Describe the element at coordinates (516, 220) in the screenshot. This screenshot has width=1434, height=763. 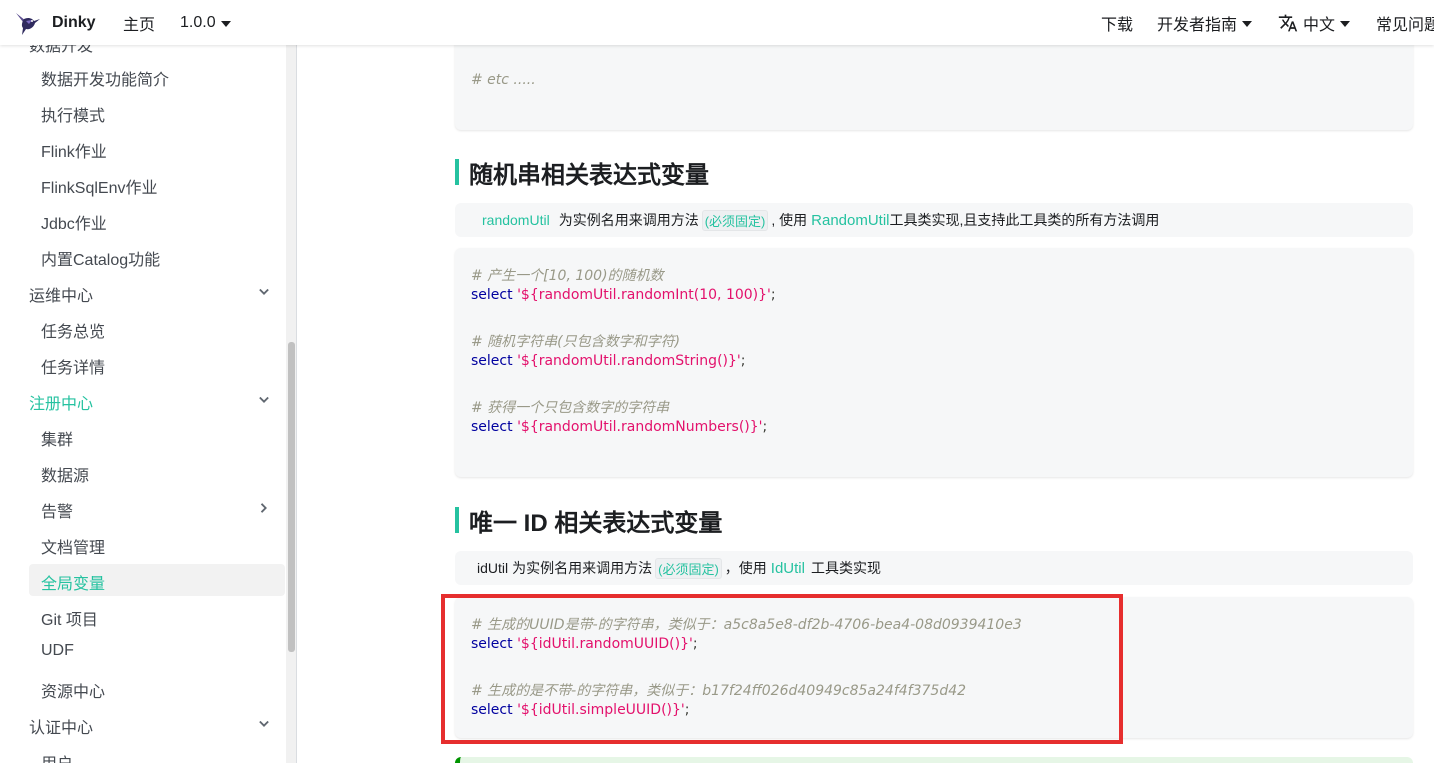
I see `var-name: randomUtil` at that location.